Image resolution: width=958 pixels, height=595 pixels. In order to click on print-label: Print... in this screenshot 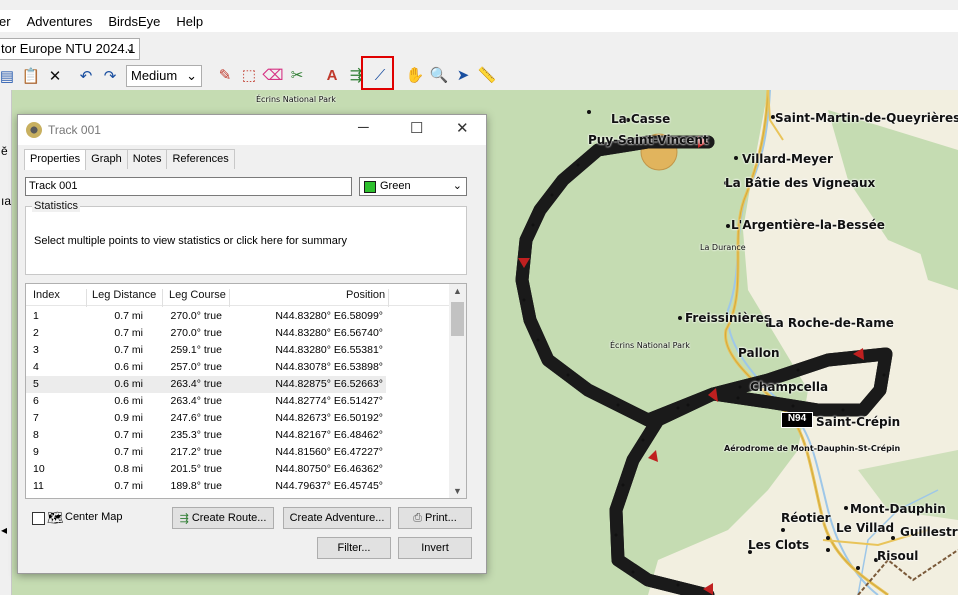, I will do `click(441, 518)`.